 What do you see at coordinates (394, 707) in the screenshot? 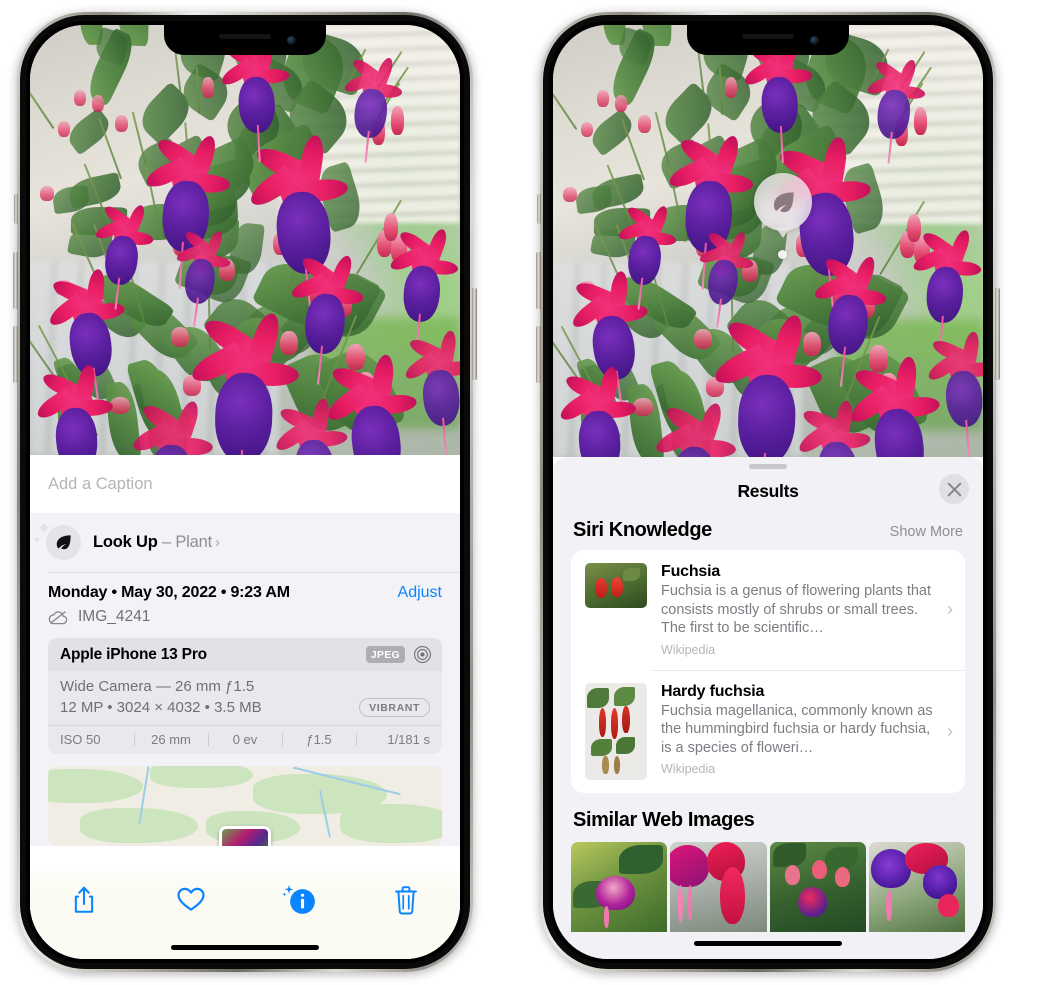
I see `photographic-style-badge: VIBRANT` at bounding box center [394, 707].